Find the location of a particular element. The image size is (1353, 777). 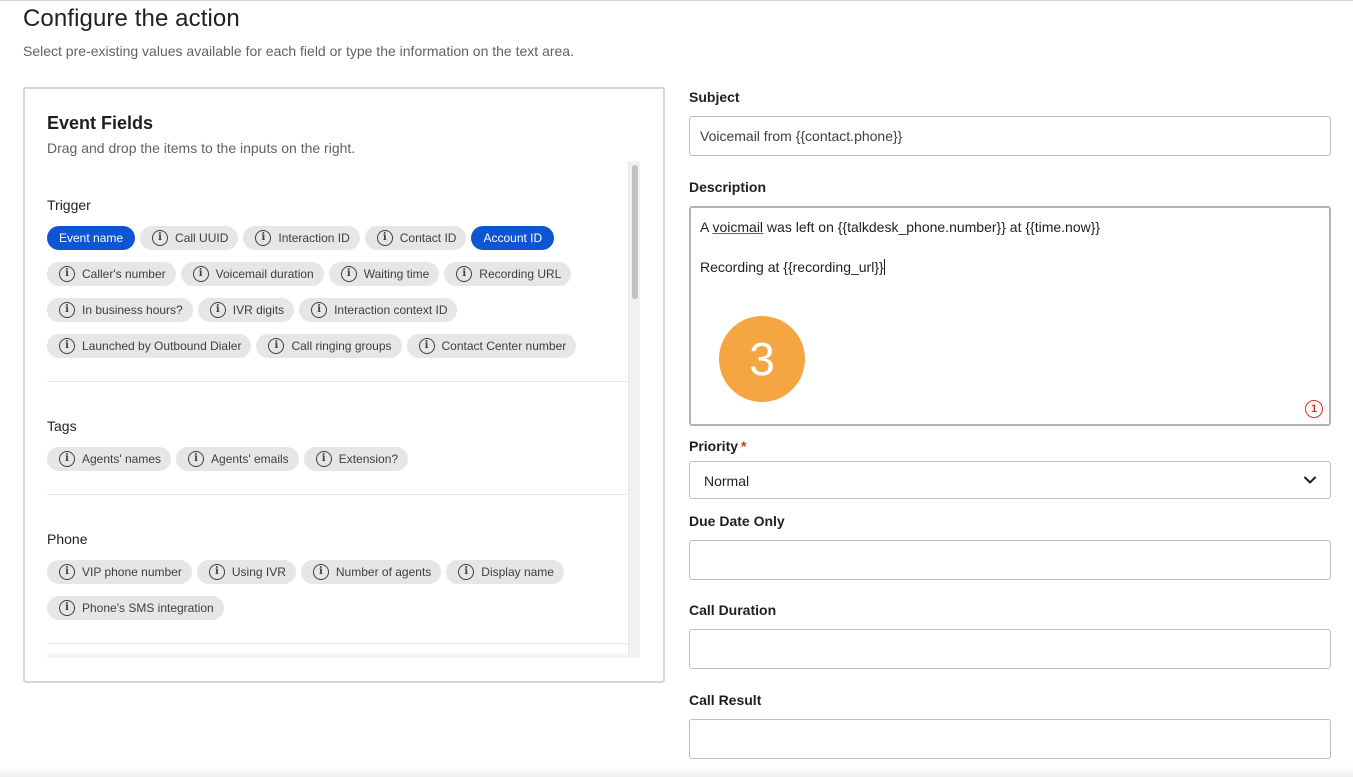

field-chip: i Caller's number is located at coordinates (111, 274).